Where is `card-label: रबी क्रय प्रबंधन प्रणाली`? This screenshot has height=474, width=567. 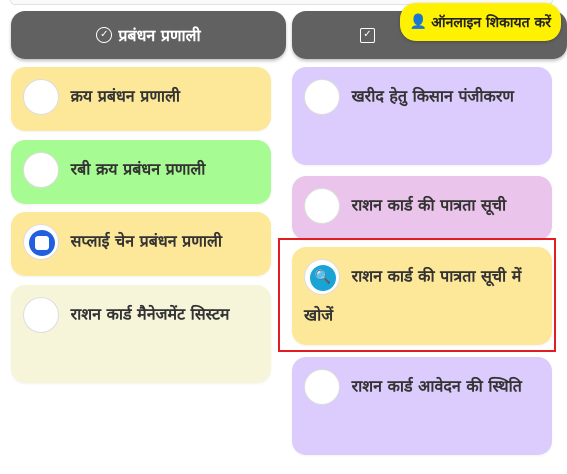
card-label: रबी क्रय प्रबंधन प्रणाली is located at coordinates (138, 169).